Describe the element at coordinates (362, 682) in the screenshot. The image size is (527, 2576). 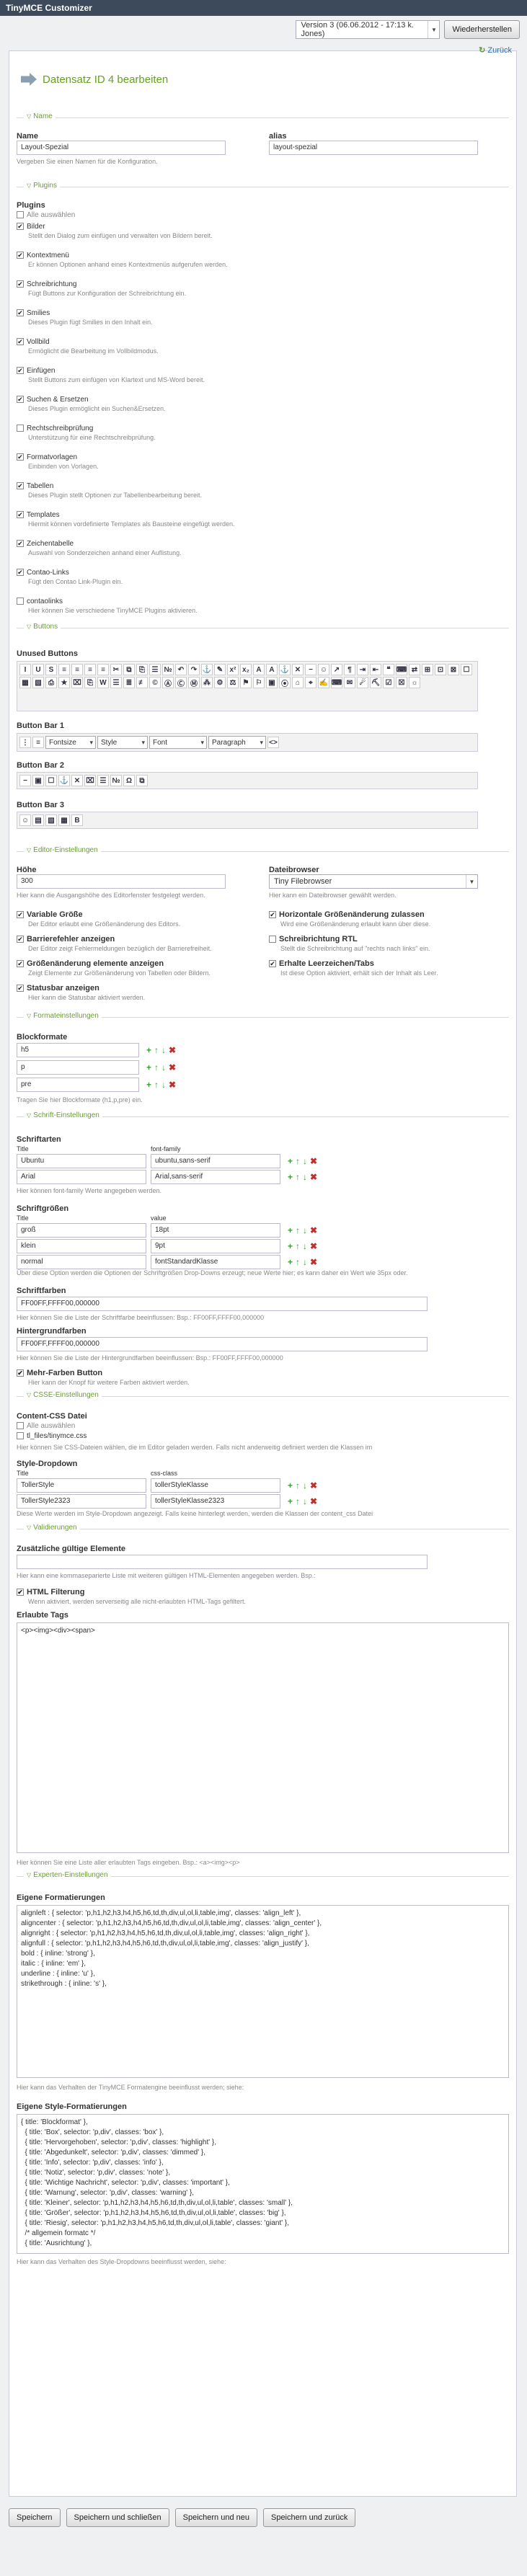
I see `clear-icon: ☄` at that location.